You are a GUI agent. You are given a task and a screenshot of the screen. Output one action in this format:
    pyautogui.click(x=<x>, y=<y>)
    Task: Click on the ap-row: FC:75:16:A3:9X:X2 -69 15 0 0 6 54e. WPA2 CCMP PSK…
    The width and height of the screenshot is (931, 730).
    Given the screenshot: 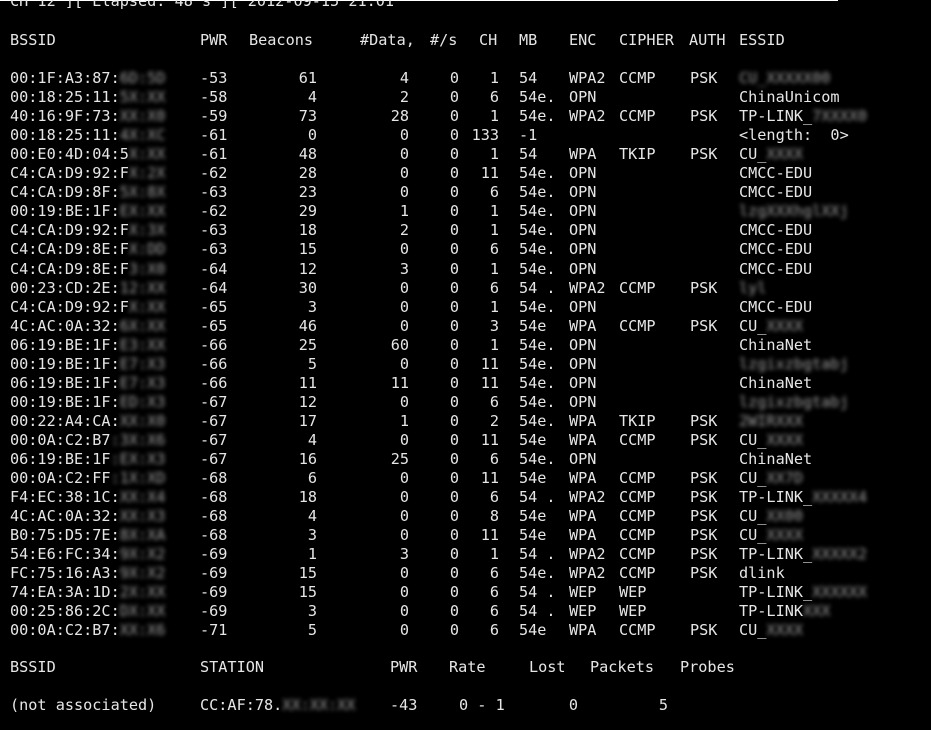 What is the action you would take?
    pyautogui.click(x=465, y=573)
    